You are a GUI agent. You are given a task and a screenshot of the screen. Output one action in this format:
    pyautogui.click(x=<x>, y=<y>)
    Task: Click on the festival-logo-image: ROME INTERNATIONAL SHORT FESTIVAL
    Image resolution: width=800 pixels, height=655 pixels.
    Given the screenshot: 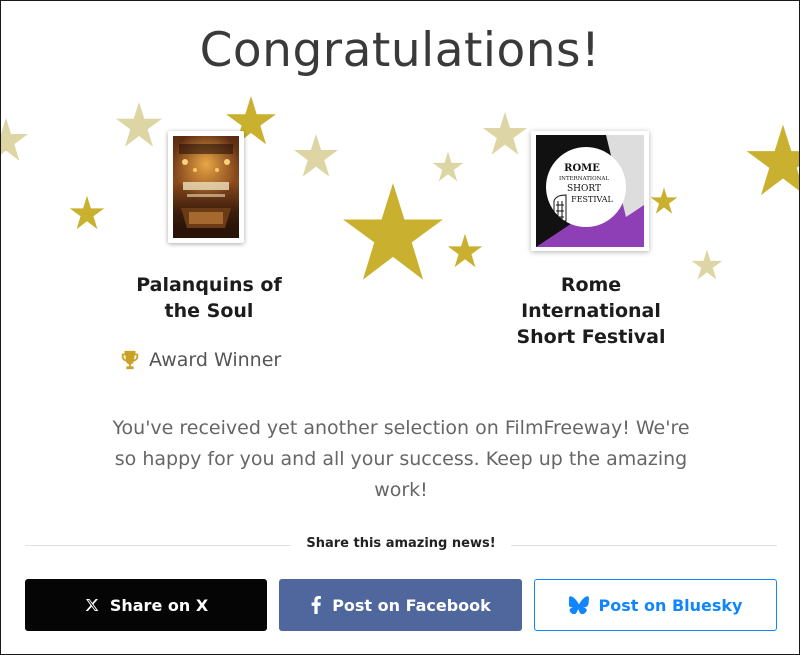 What is the action you would take?
    pyautogui.click(x=590, y=191)
    